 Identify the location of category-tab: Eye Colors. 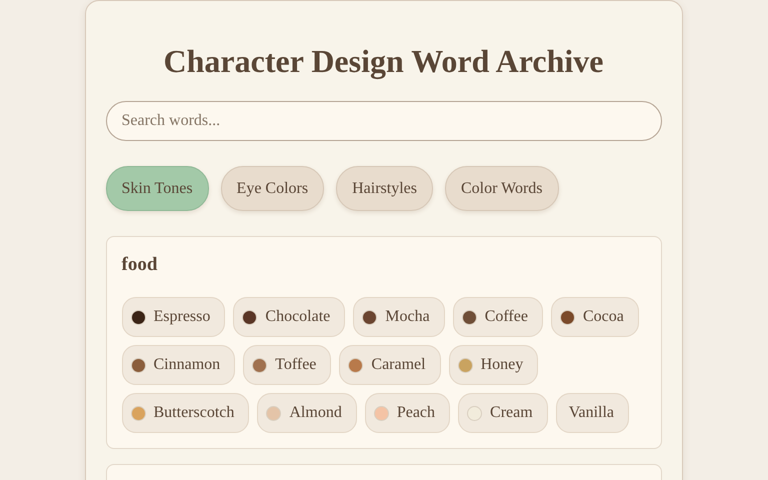
(272, 188).